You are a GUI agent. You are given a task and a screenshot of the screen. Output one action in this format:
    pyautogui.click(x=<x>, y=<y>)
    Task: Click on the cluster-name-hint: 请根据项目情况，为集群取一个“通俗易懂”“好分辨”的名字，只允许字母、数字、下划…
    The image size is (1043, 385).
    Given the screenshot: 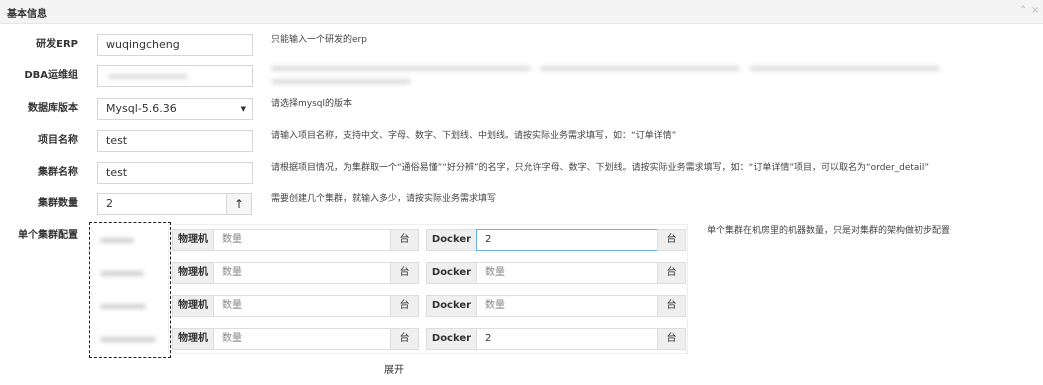 What is the action you would take?
    pyautogui.click(x=600, y=168)
    